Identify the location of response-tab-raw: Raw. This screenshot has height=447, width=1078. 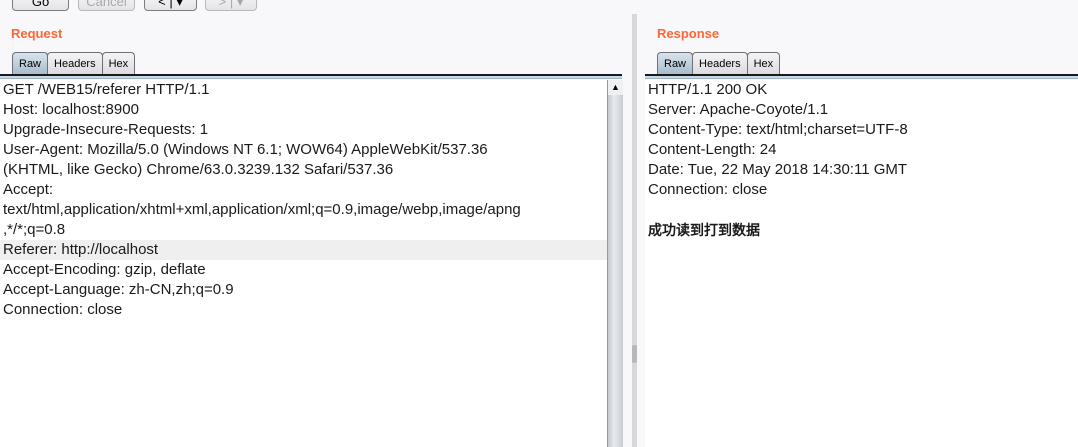
(675, 63).